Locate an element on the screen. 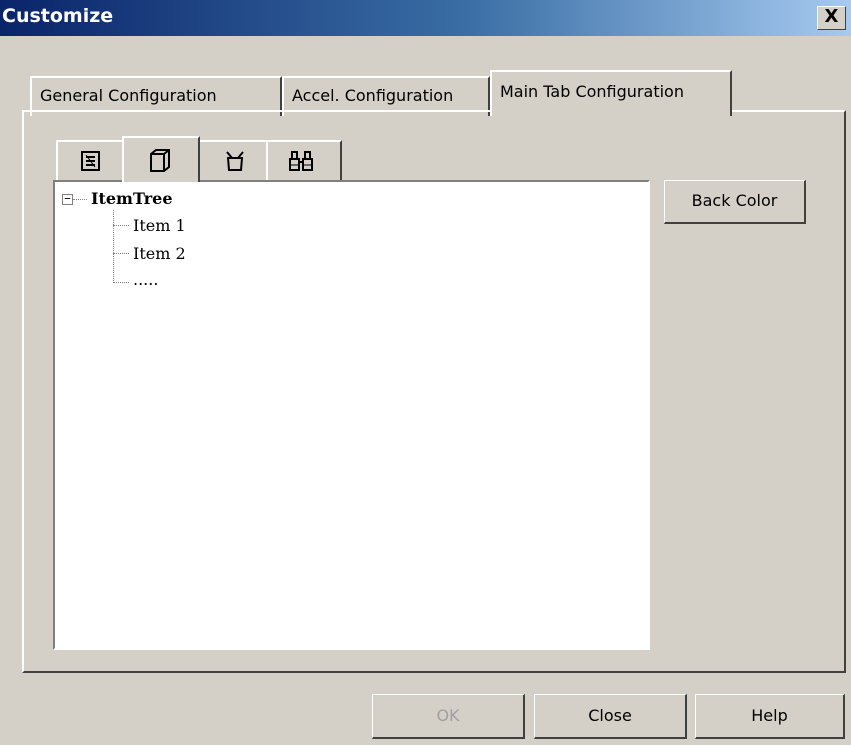 The height and width of the screenshot is (745, 851). close-button: Close is located at coordinates (610, 716).